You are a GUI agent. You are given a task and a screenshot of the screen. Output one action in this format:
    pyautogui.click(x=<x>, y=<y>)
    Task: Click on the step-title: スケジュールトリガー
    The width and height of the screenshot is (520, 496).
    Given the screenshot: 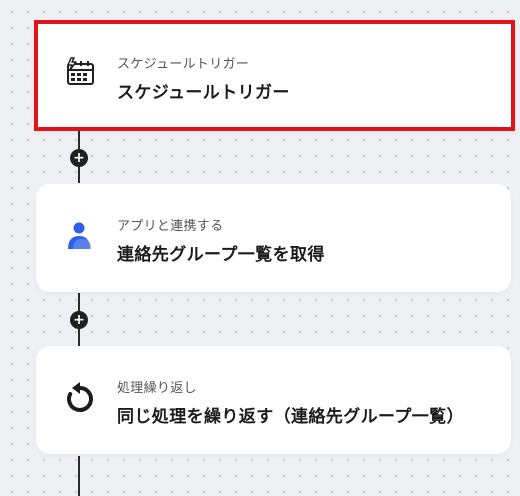 What is the action you would take?
    pyautogui.click(x=203, y=93)
    